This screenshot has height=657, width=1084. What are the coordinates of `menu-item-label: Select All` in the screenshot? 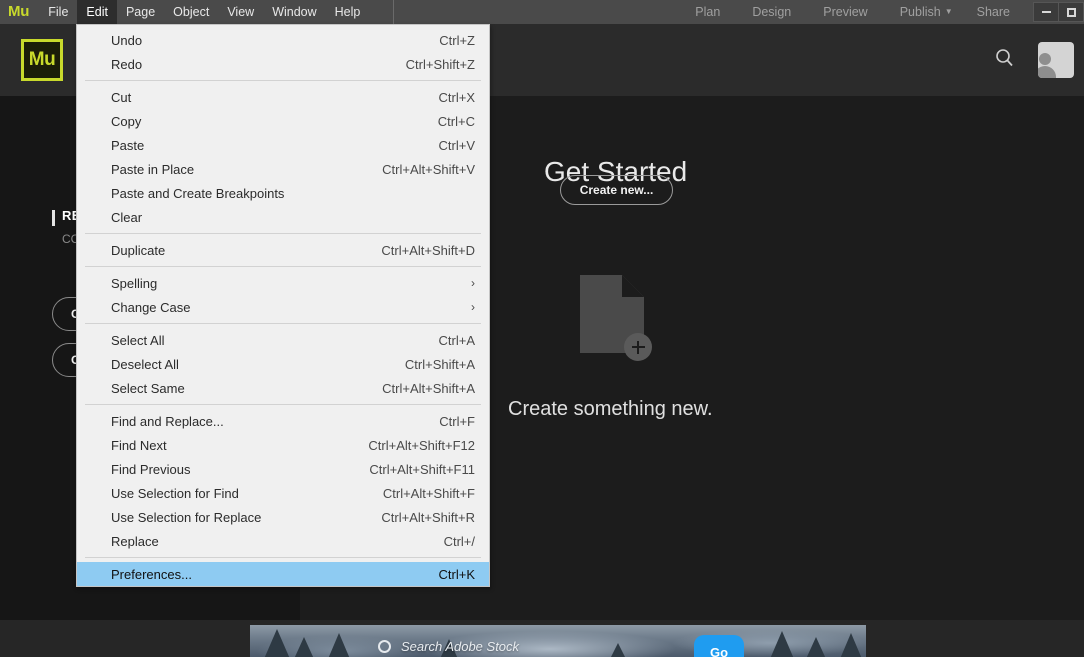 It's located at (138, 340).